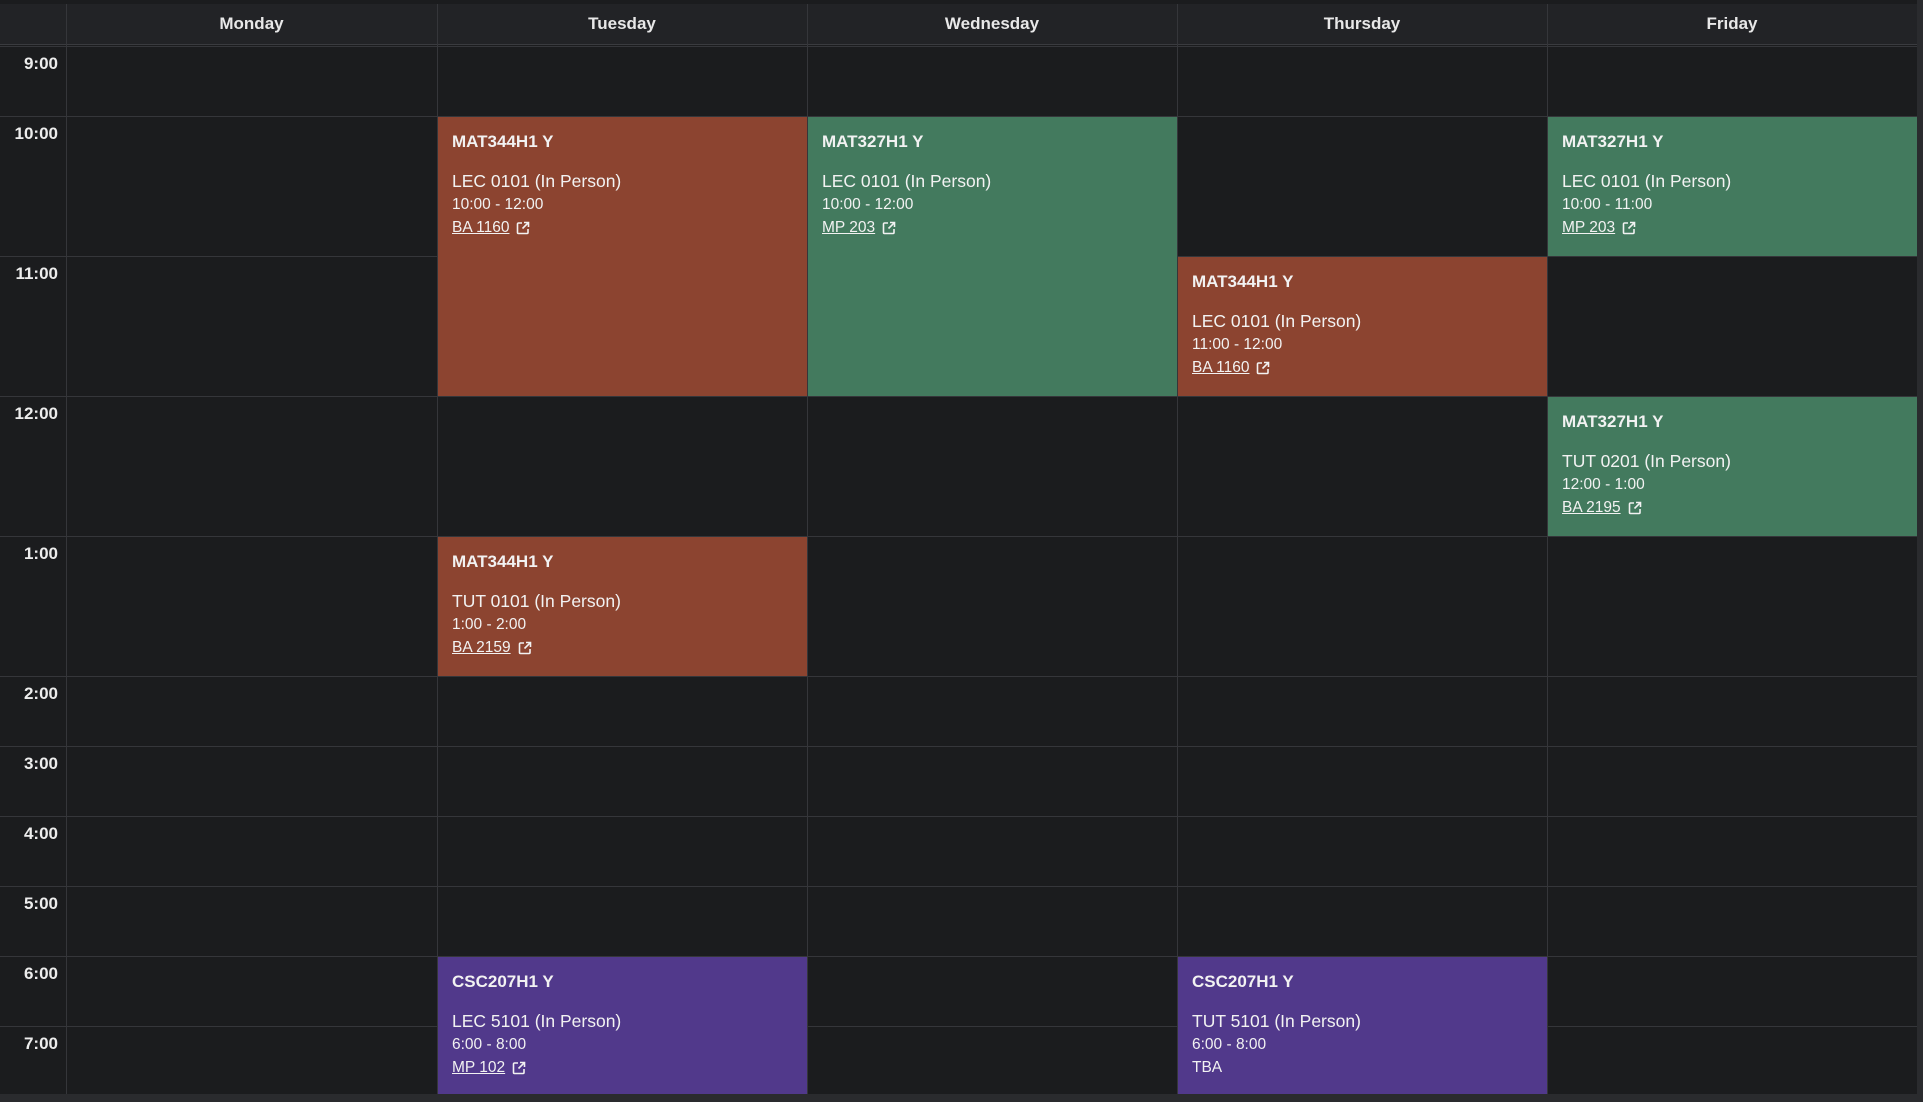  I want to click on time-range: 10:00 - 11:00, so click(1607, 204).